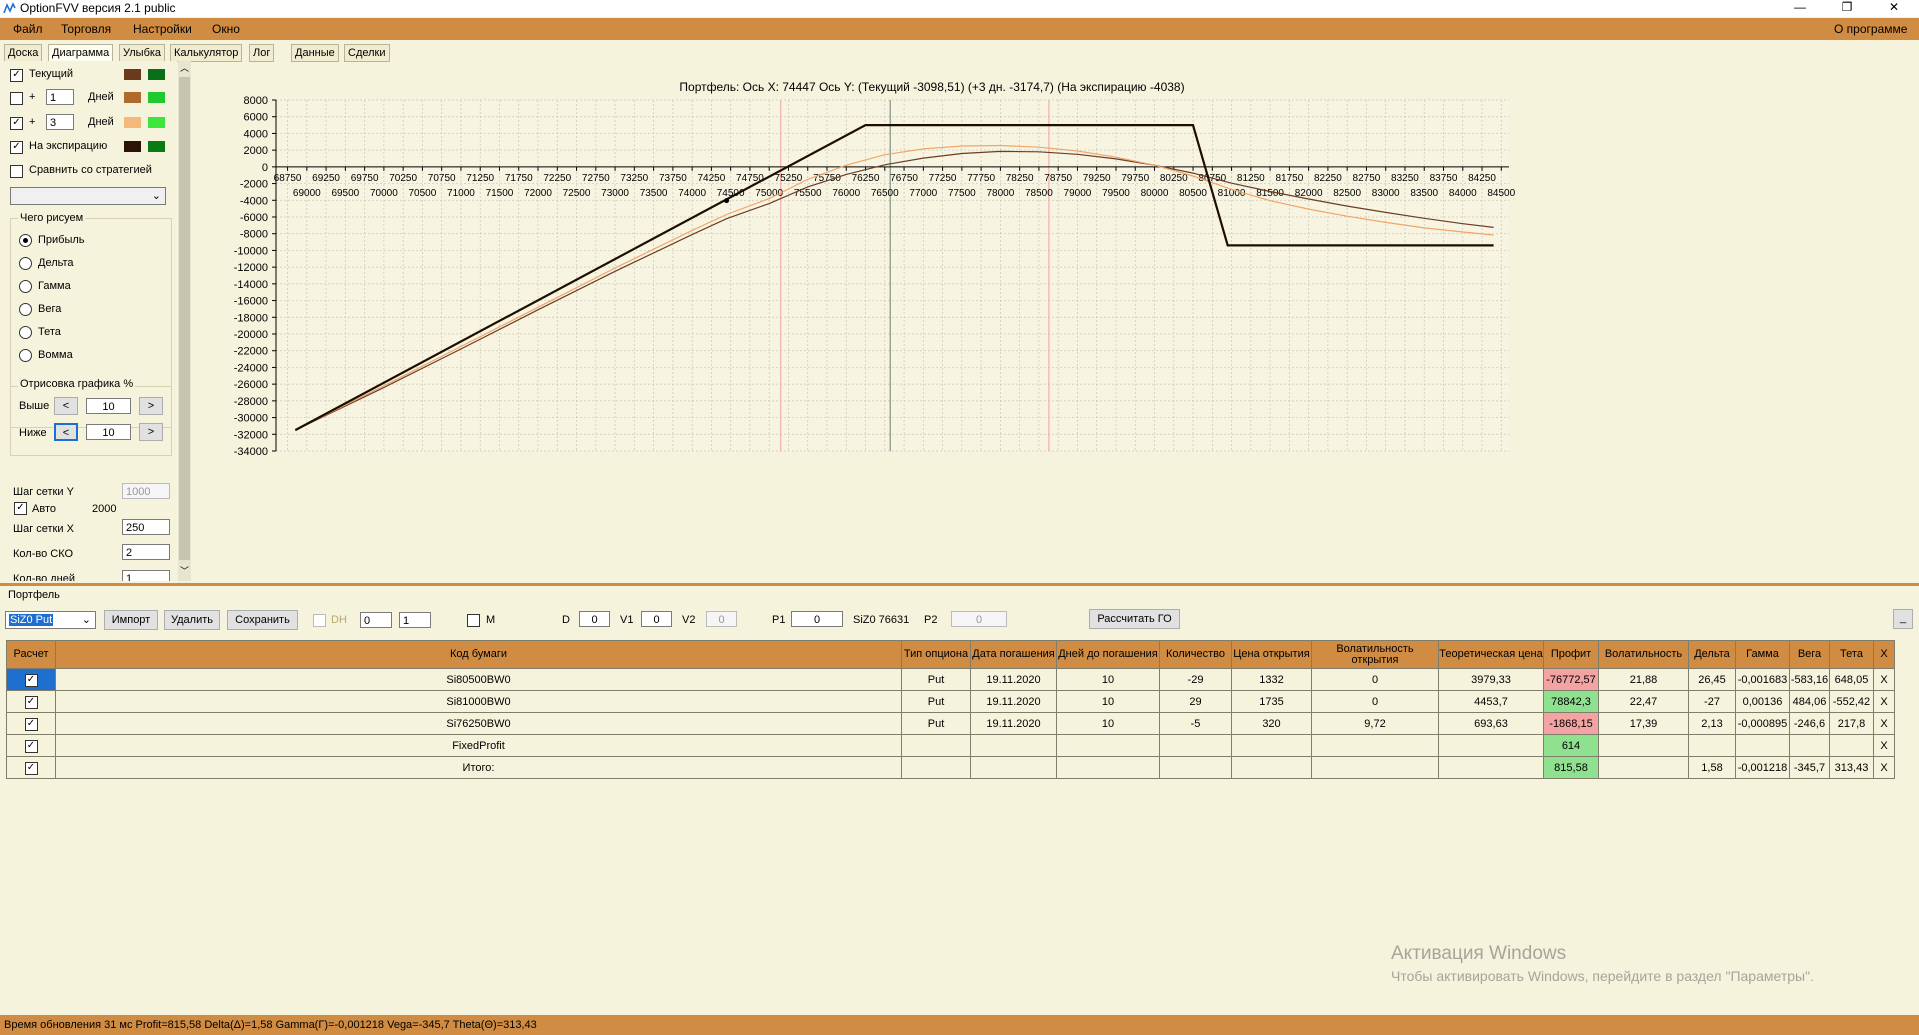 The height and width of the screenshot is (1035, 1919). What do you see at coordinates (16, 123) in the screenshot?
I see `plus-days-3-checkbox: ✓` at bounding box center [16, 123].